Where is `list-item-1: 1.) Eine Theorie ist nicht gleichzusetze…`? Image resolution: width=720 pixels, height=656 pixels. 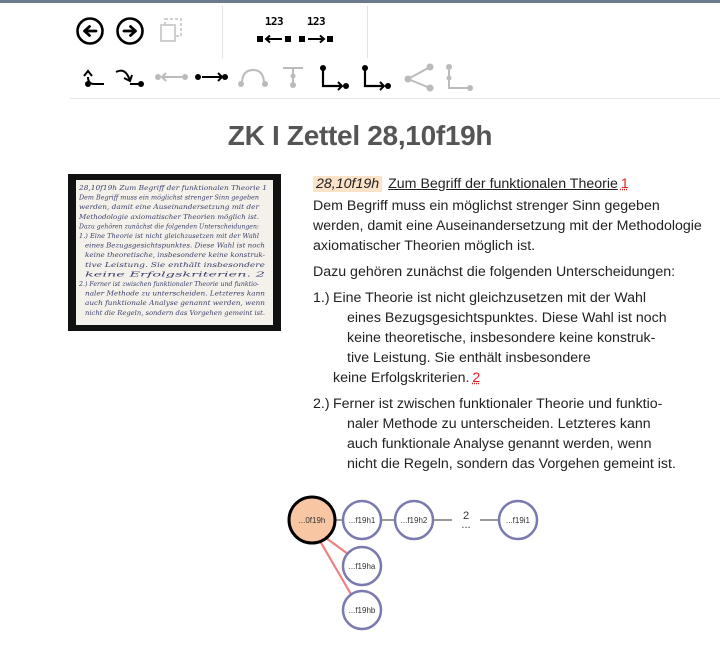 list-item-1: 1.) Eine Theorie ist nicht gleichzusetze… is located at coordinates (509, 338).